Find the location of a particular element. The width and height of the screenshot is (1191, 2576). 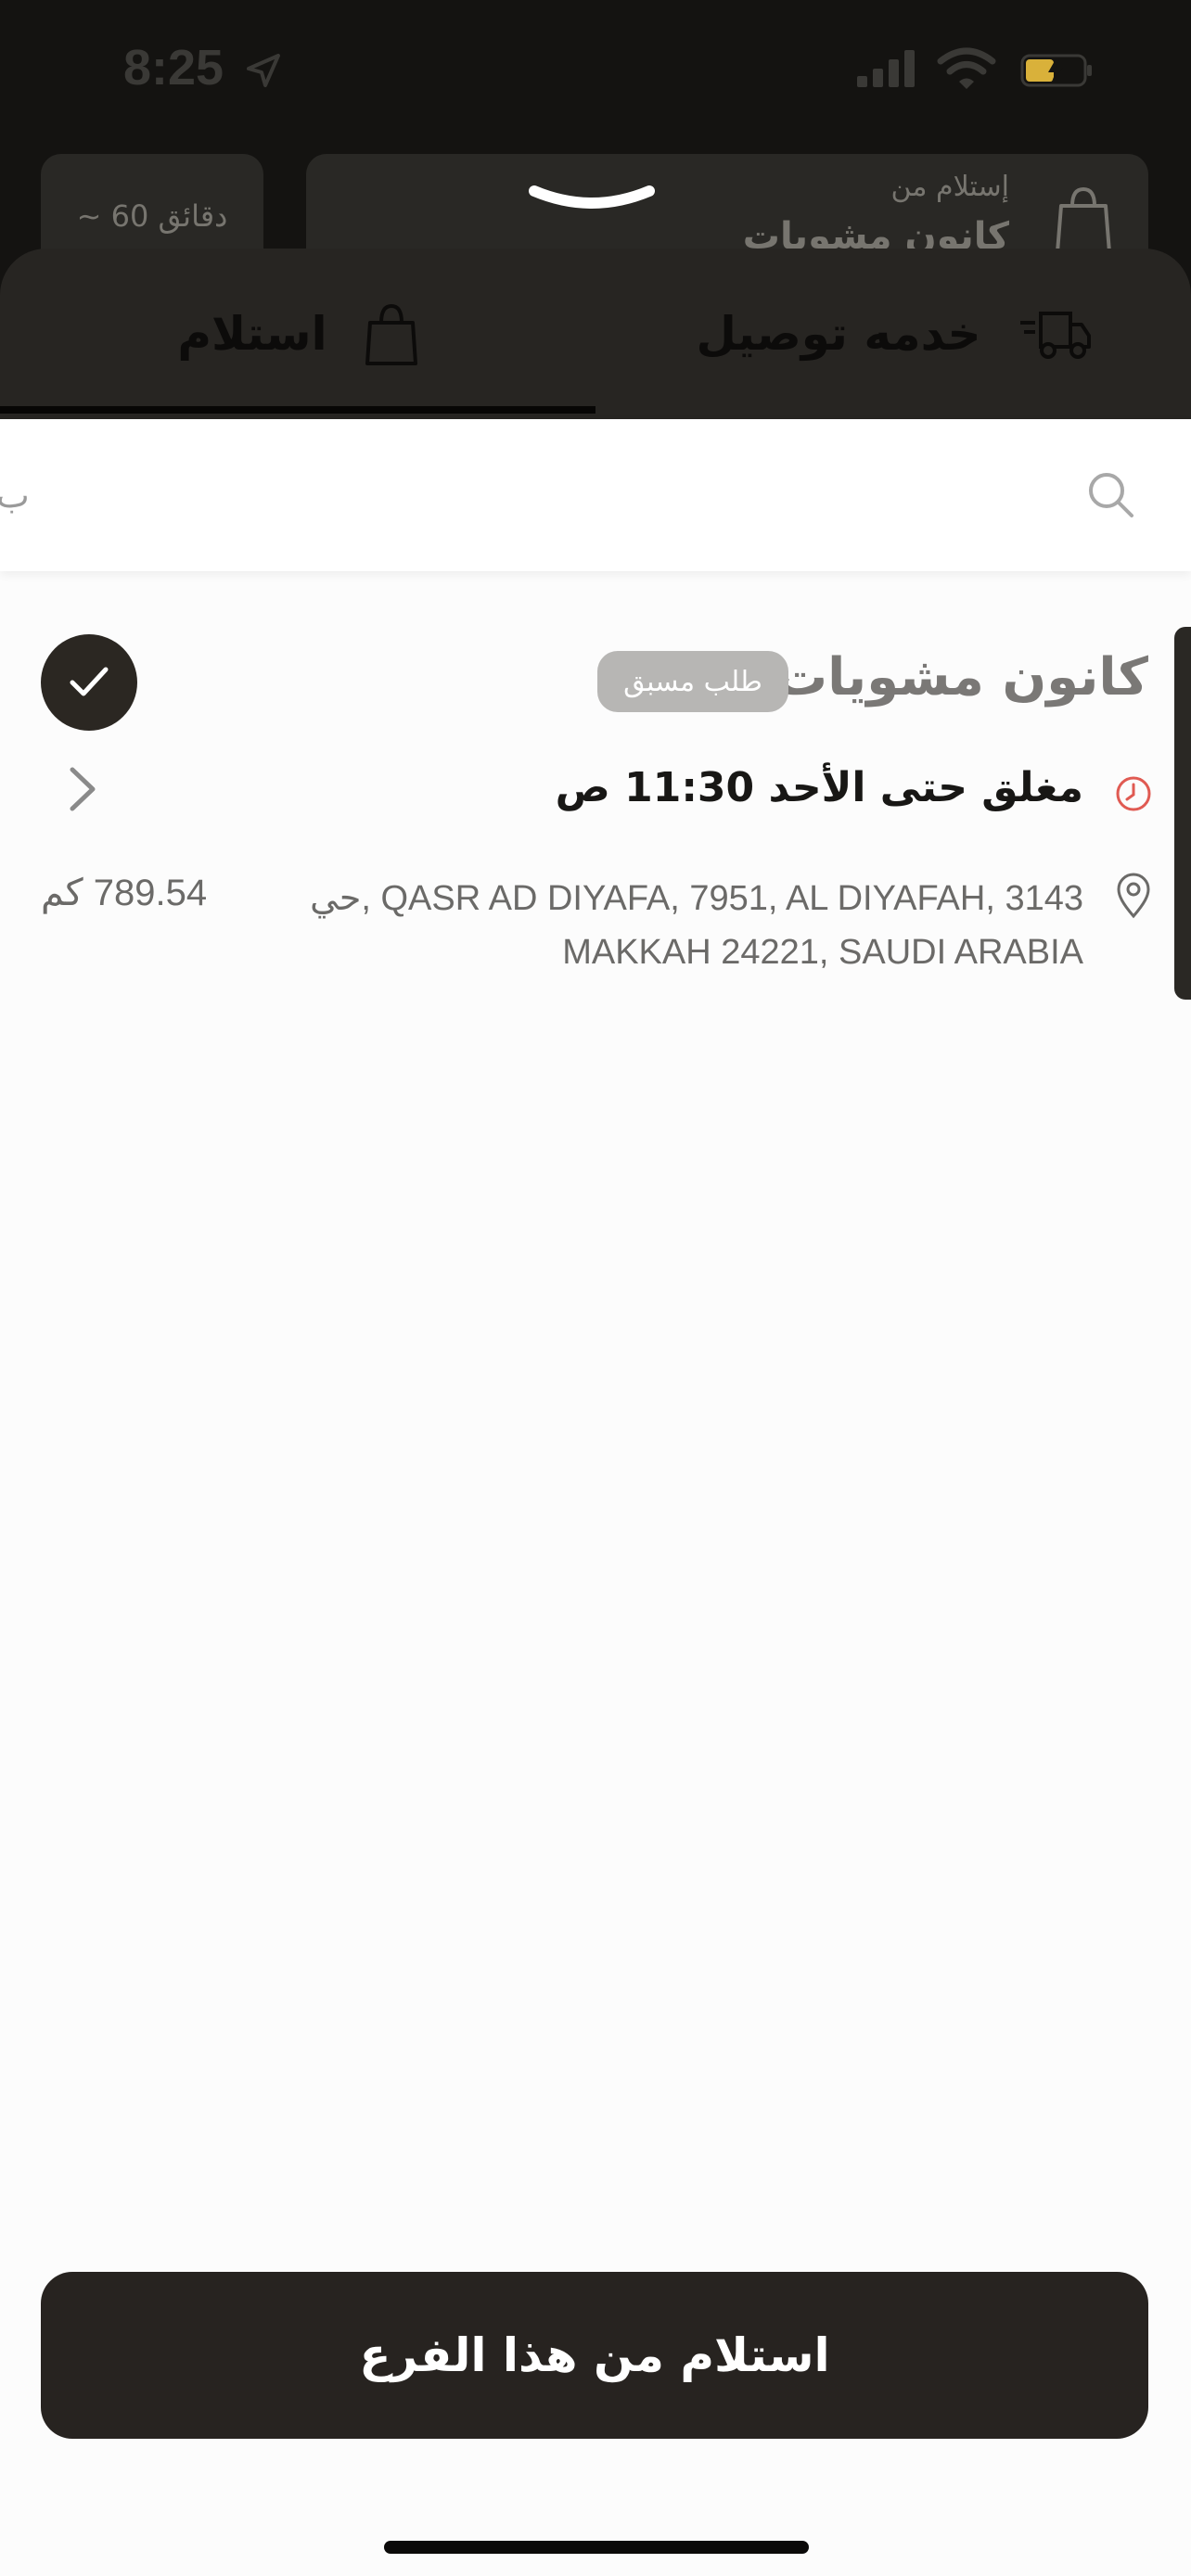

tab-pickup: استلام is located at coordinates (298, 334).